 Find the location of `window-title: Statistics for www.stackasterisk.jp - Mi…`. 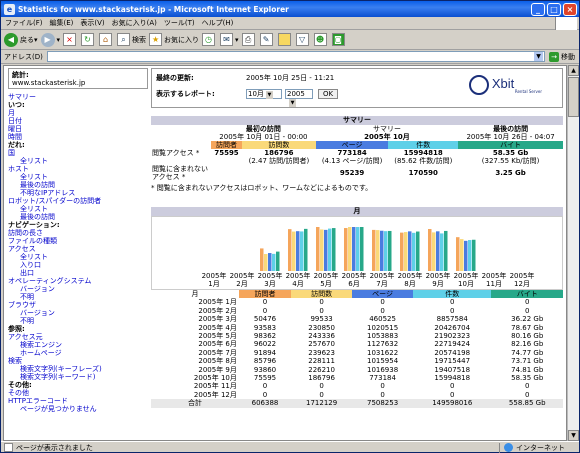

window-title: Statistics for www.stackasterisk.jp - Mi… is located at coordinates (153, 9).